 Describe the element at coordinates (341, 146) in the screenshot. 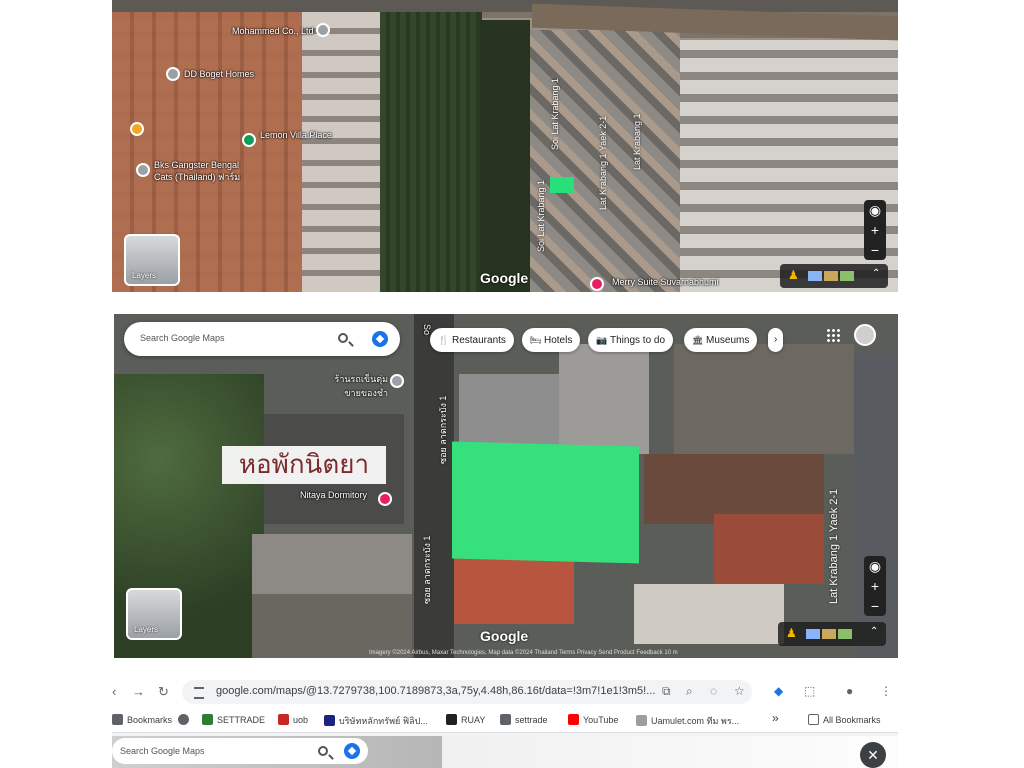

I see `housing-rows` at that location.